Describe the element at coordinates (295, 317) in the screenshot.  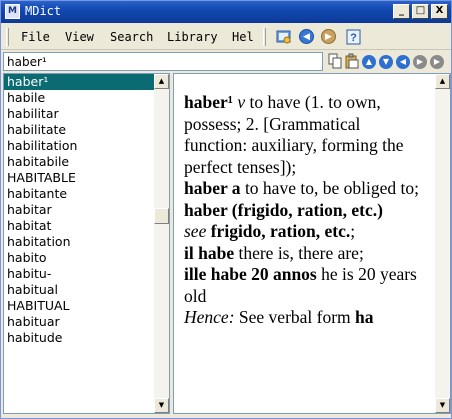
I see `hence-text: See verbal form` at that location.